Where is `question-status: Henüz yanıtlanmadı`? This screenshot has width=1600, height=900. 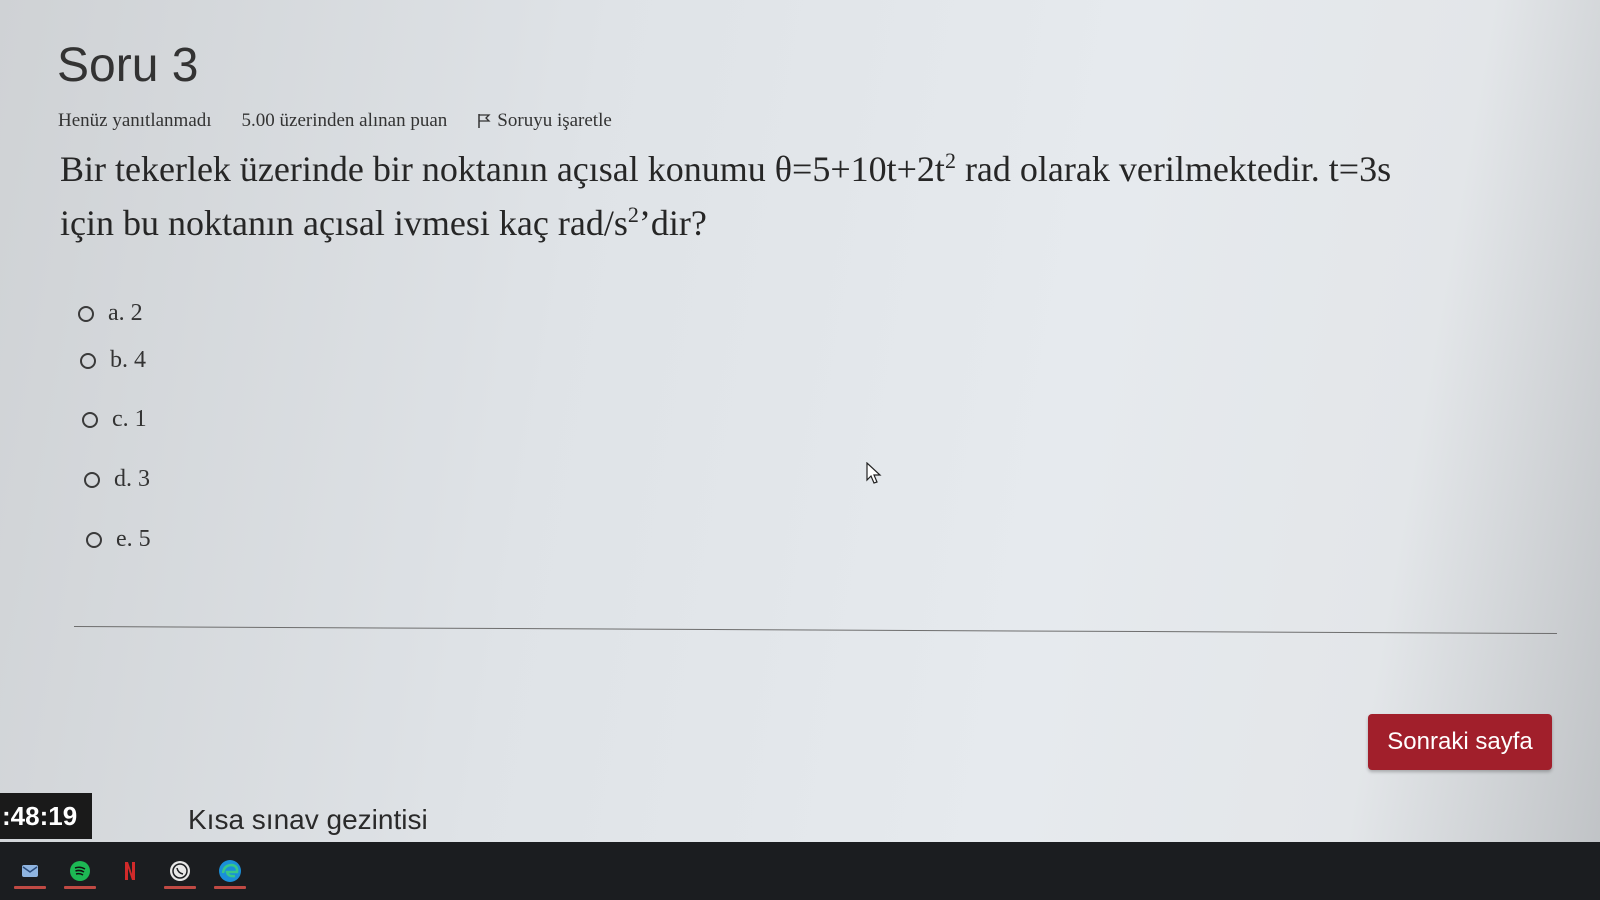
question-status: Henüz yanıtlanmadı is located at coordinates (135, 120).